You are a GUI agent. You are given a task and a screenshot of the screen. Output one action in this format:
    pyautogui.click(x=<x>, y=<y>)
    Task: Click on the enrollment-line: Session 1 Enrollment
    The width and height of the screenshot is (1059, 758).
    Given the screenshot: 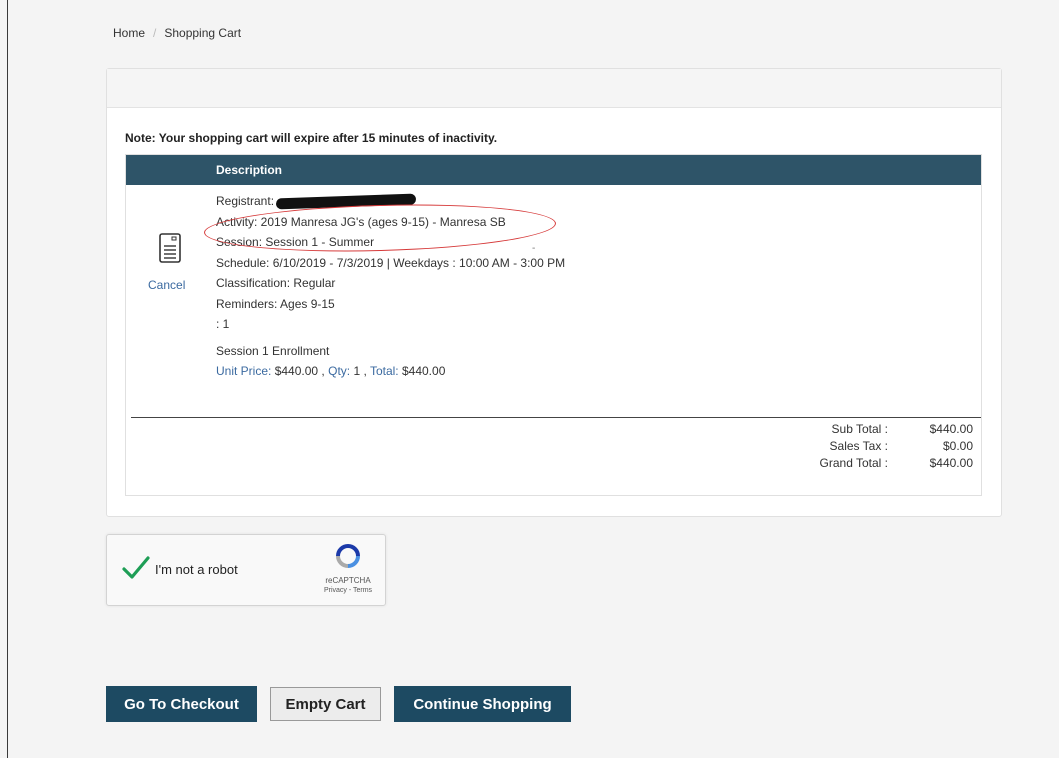 What is the action you would take?
    pyautogui.click(x=273, y=350)
    